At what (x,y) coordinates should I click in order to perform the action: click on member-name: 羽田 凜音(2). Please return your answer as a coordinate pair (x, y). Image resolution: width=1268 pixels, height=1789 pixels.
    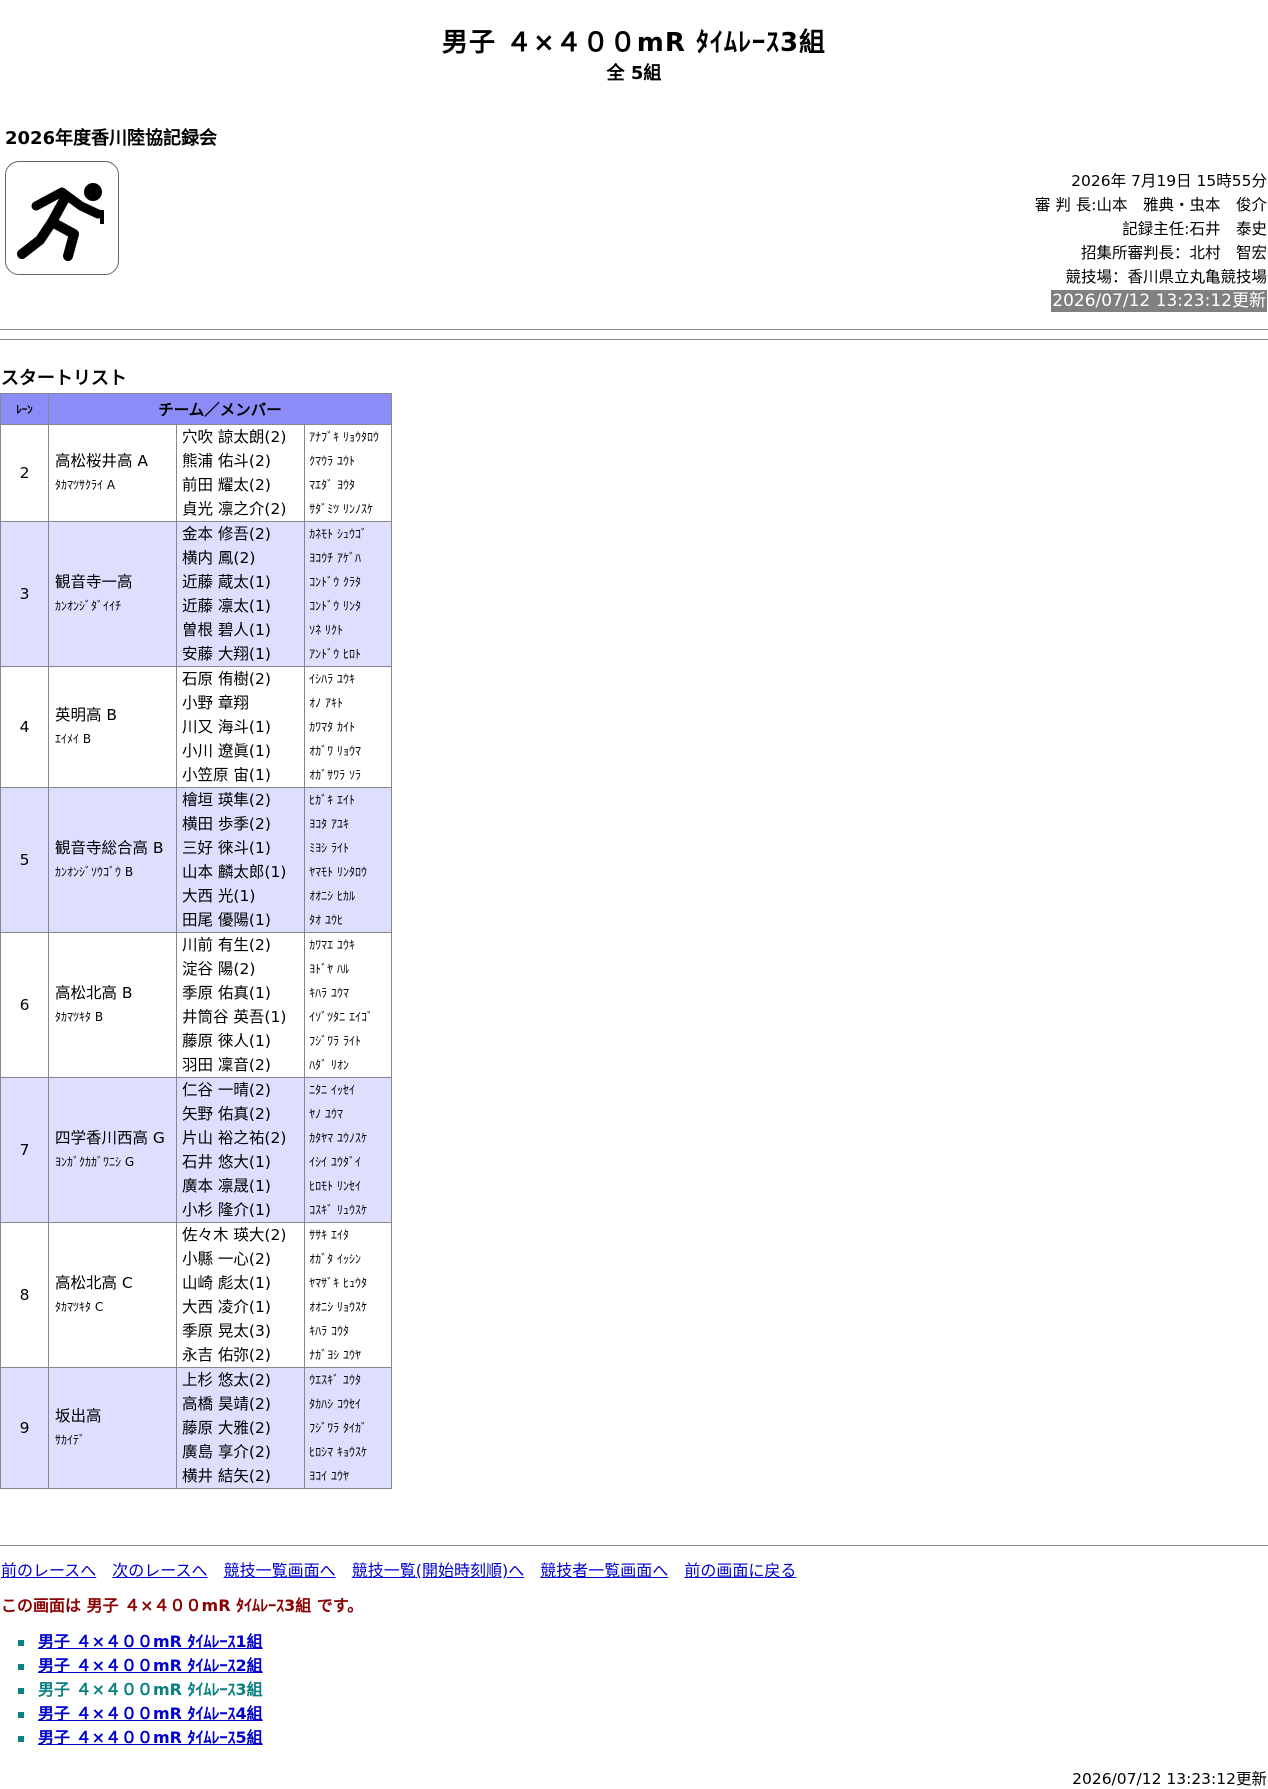
    Looking at the image, I should click on (226, 1065).